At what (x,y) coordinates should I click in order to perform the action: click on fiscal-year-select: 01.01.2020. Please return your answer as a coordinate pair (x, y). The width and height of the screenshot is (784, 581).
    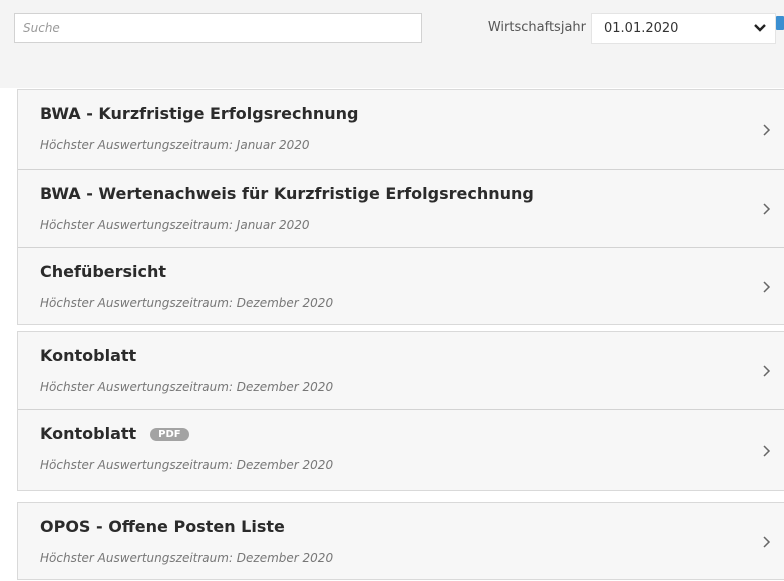
    Looking at the image, I should click on (683, 28).